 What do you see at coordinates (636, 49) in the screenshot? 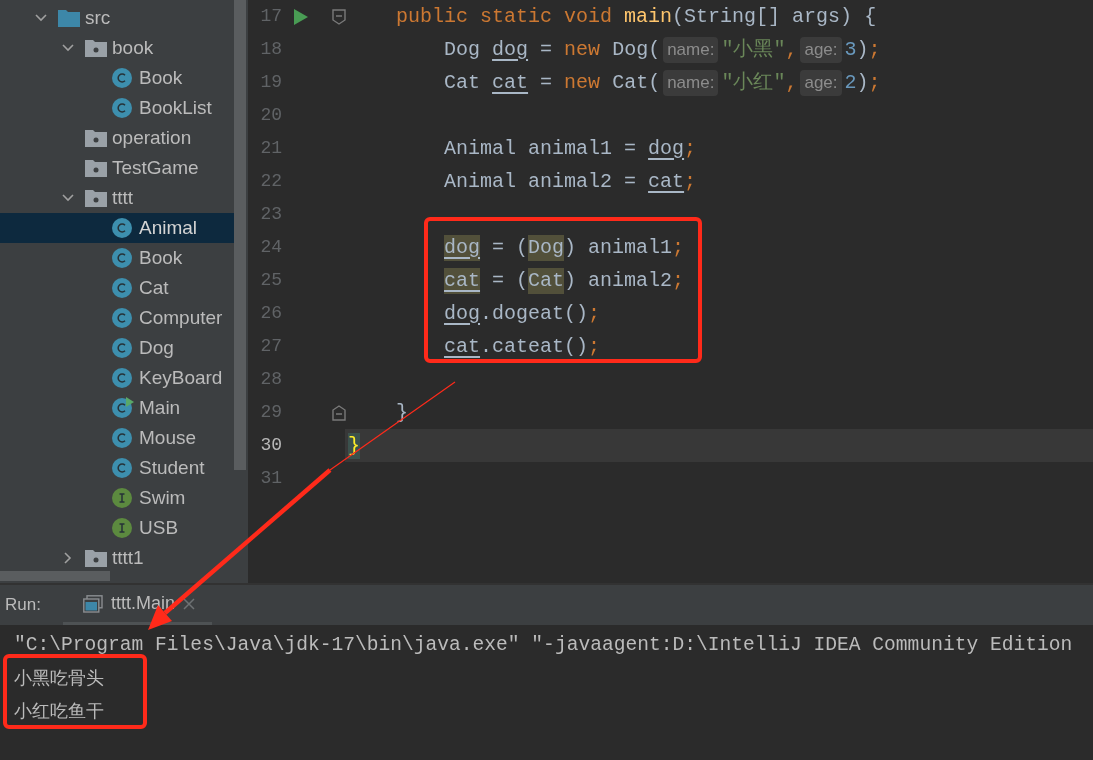
I see `code-text: Dog(` at bounding box center [636, 49].